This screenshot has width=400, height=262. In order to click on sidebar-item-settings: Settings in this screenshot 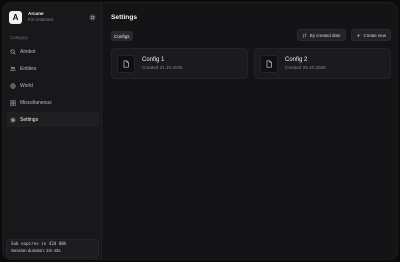, I will do `click(53, 119)`.